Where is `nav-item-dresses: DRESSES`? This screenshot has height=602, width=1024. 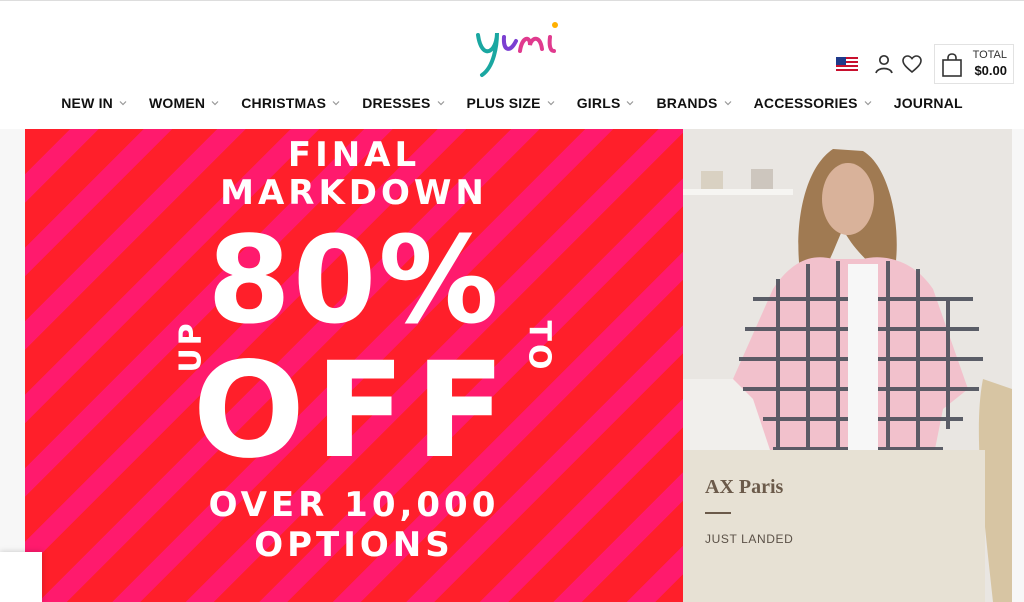 nav-item-dresses: DRESSES is located at coordinates (403, 103).